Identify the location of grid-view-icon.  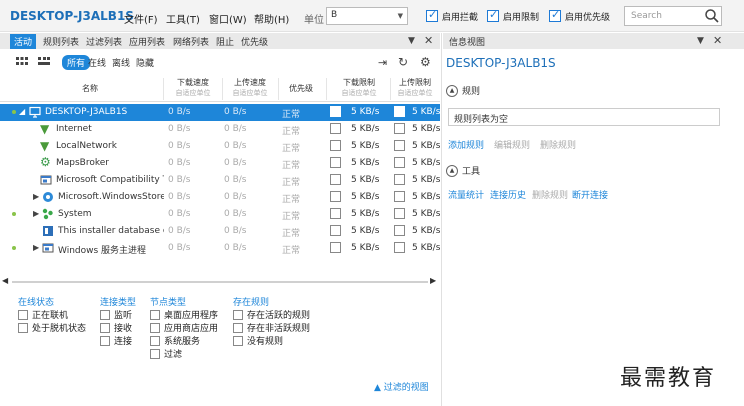
(22, 62).